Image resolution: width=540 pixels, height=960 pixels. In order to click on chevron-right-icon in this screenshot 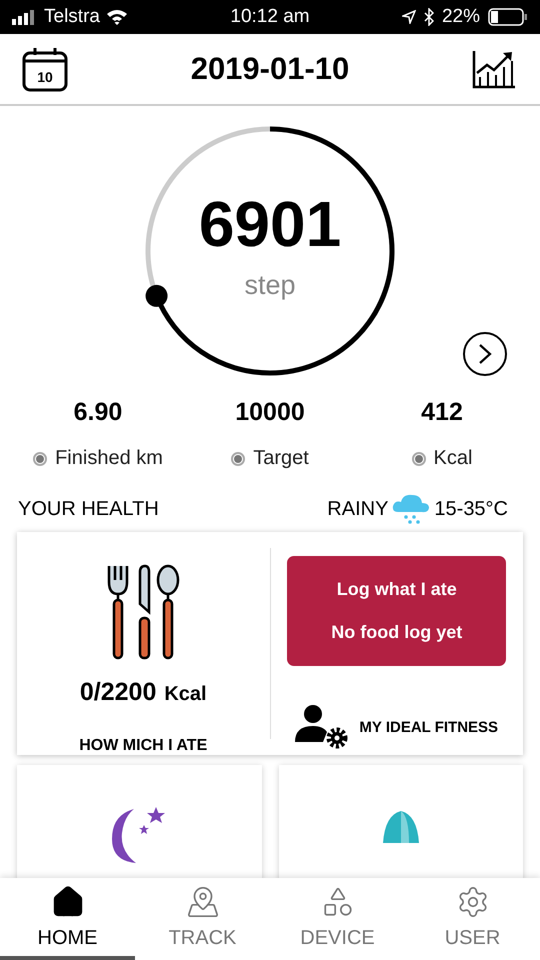, I will do `click(485, 354)`.